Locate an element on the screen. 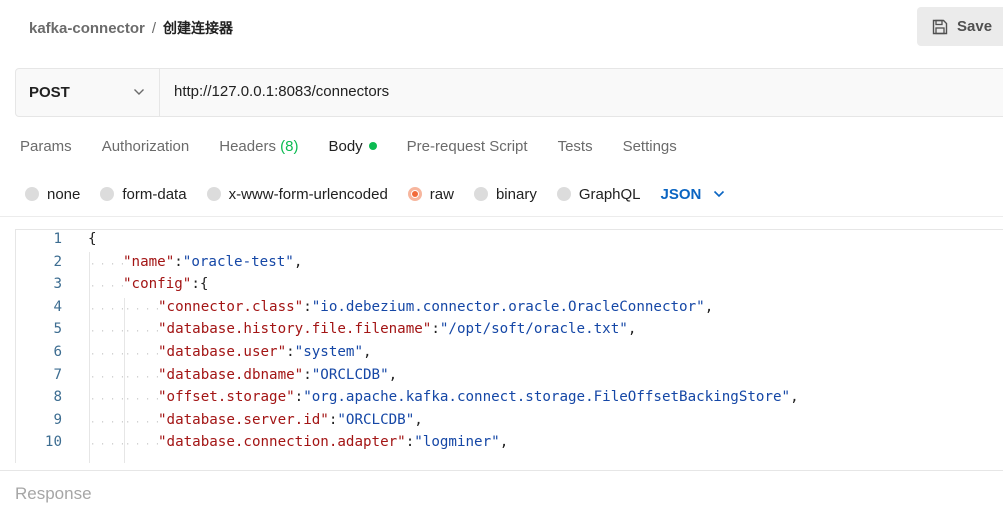  code-line: 2 "name":"oracle-test", ···· is located at coordinates (509, 265).